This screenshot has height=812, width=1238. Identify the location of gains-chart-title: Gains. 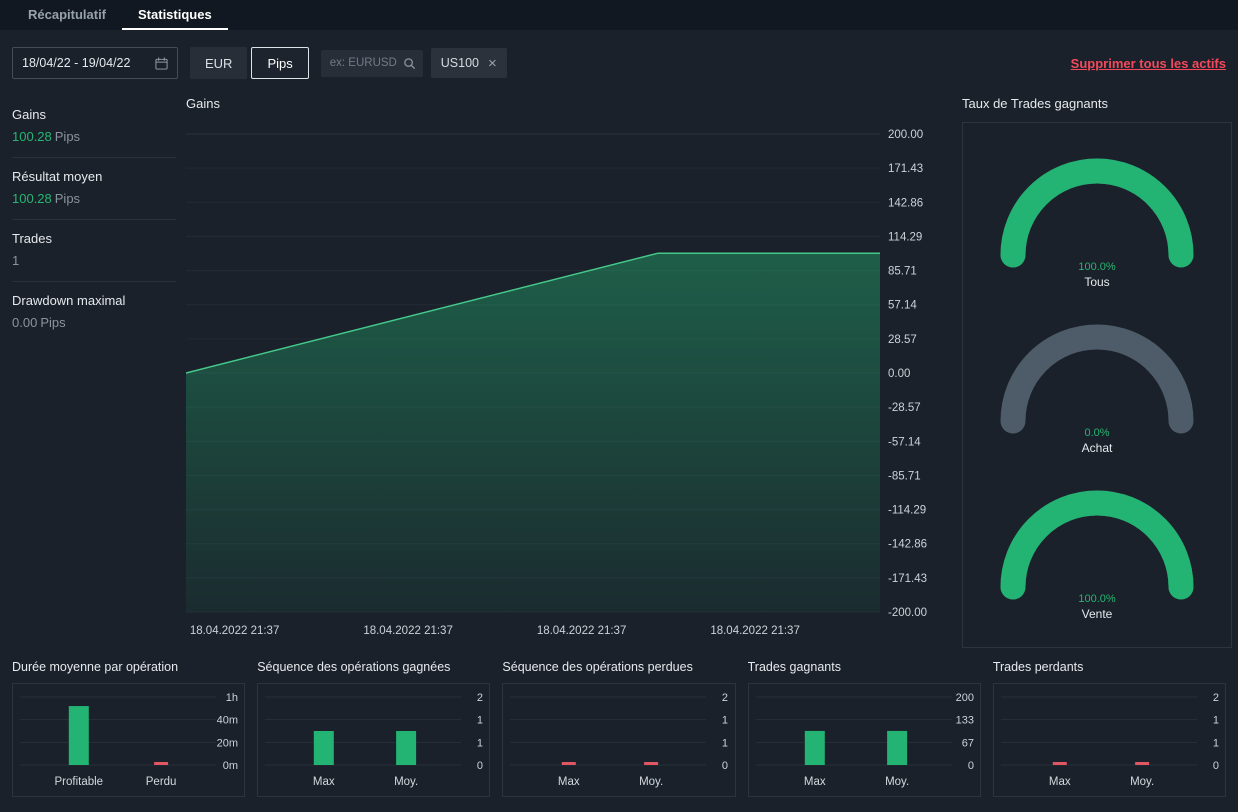
(203, 103).